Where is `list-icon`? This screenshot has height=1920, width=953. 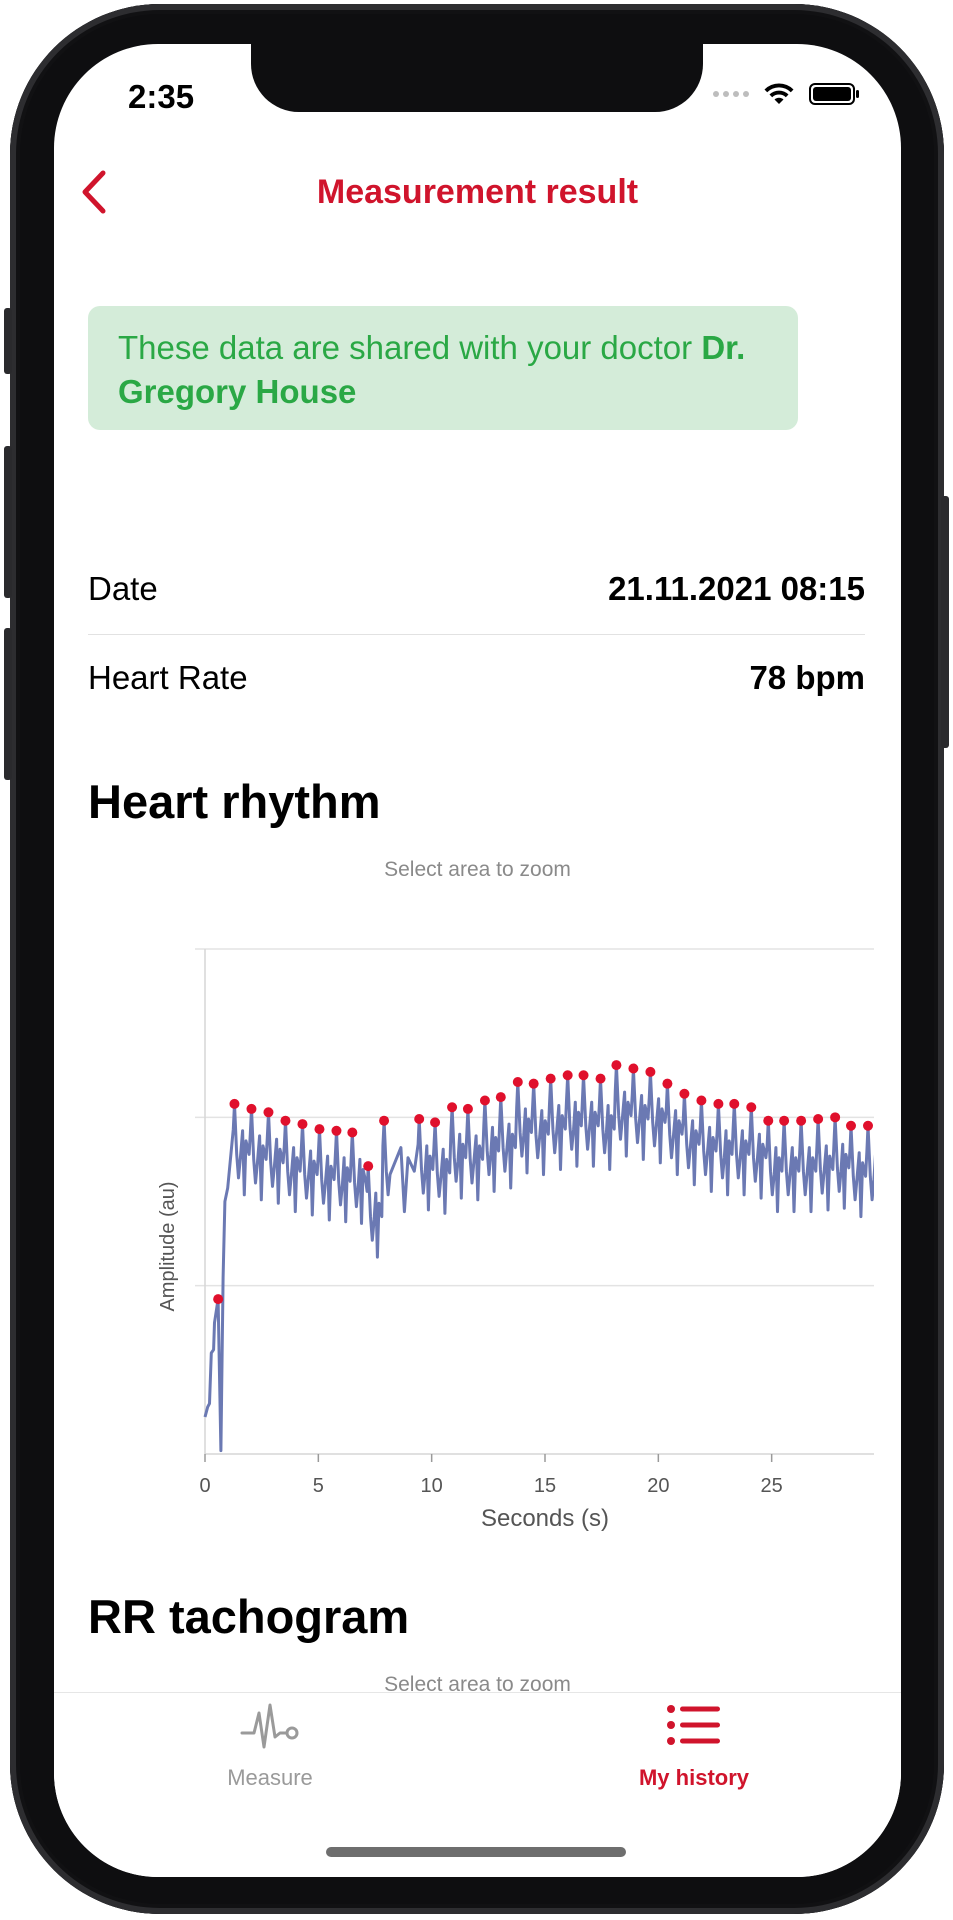 list-icon is located at coordinates (693, 1725).